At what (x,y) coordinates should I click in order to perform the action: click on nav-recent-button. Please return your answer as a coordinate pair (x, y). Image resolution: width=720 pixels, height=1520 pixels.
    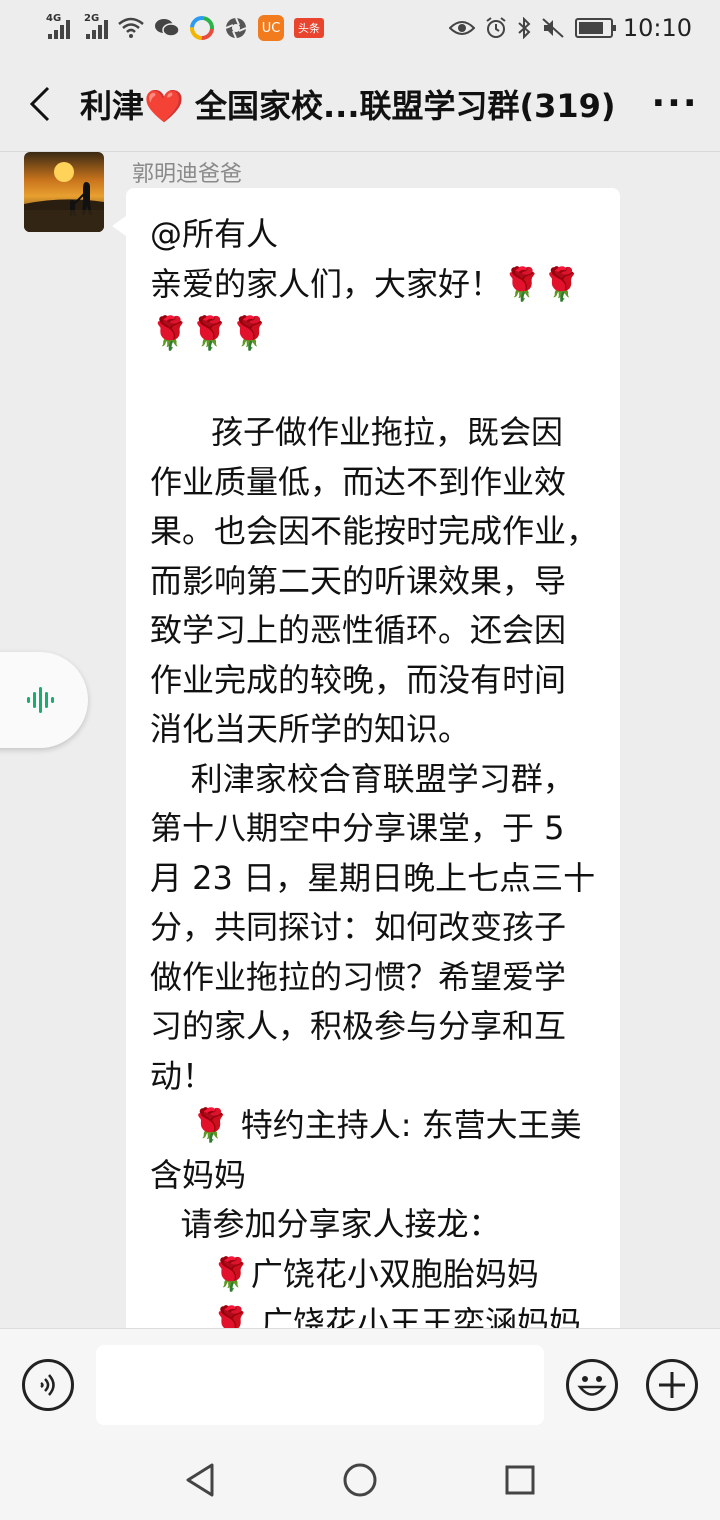
    Looking at the image, I should click on (520, 1480).